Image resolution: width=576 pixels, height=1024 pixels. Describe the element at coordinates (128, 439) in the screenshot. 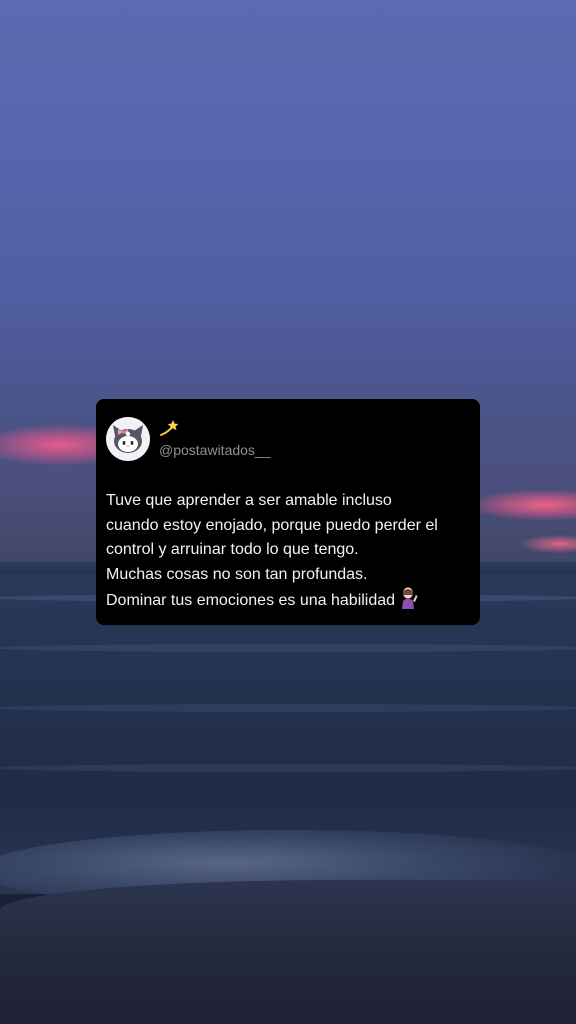

I see `kuromi-avatar-icon` at that location.